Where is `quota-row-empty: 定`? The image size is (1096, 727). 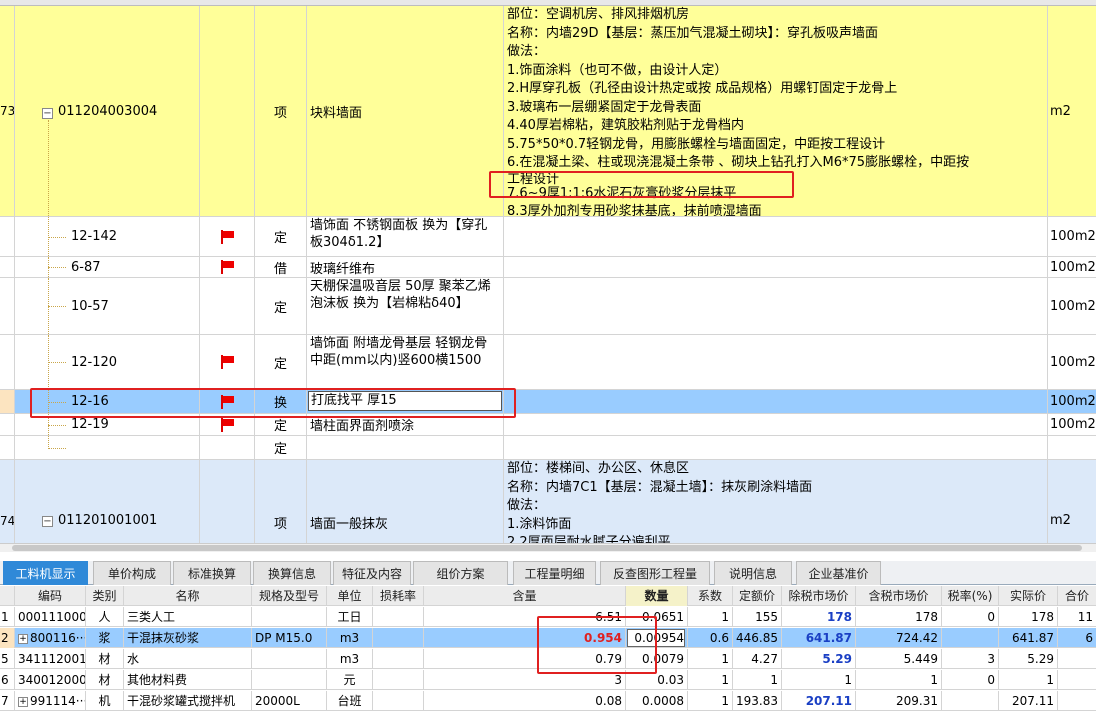
quota-row-empty: 定 is located at coordinates (548, 448).